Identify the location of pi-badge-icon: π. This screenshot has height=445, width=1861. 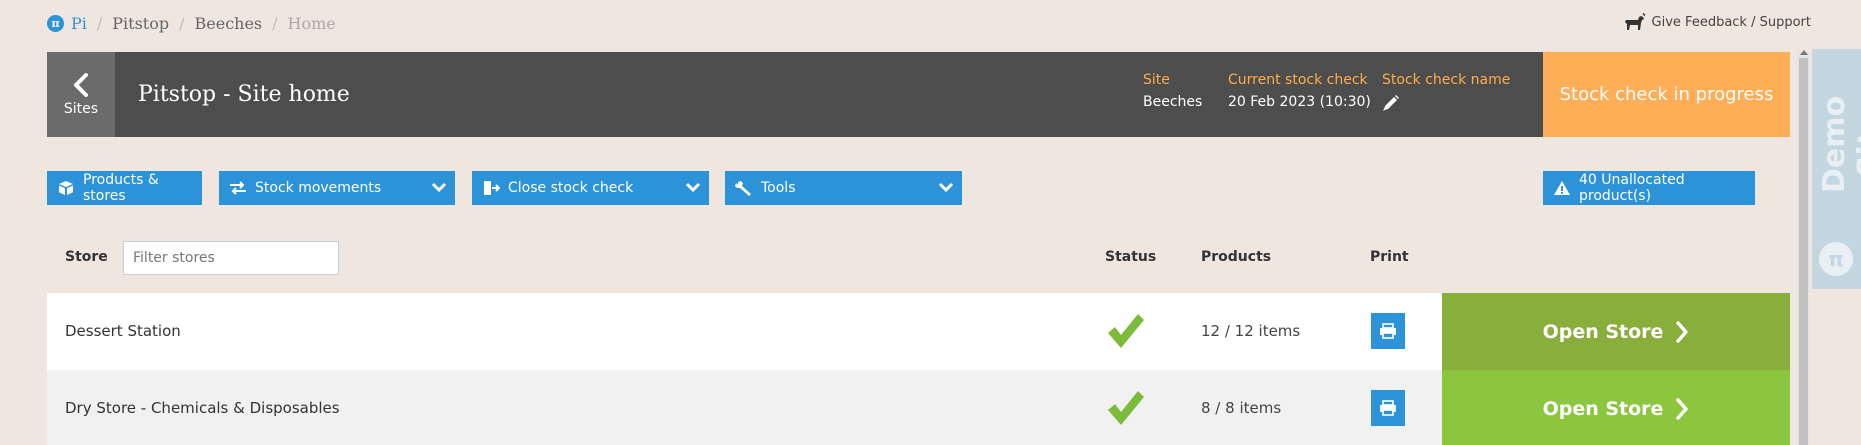
(1836, 259).